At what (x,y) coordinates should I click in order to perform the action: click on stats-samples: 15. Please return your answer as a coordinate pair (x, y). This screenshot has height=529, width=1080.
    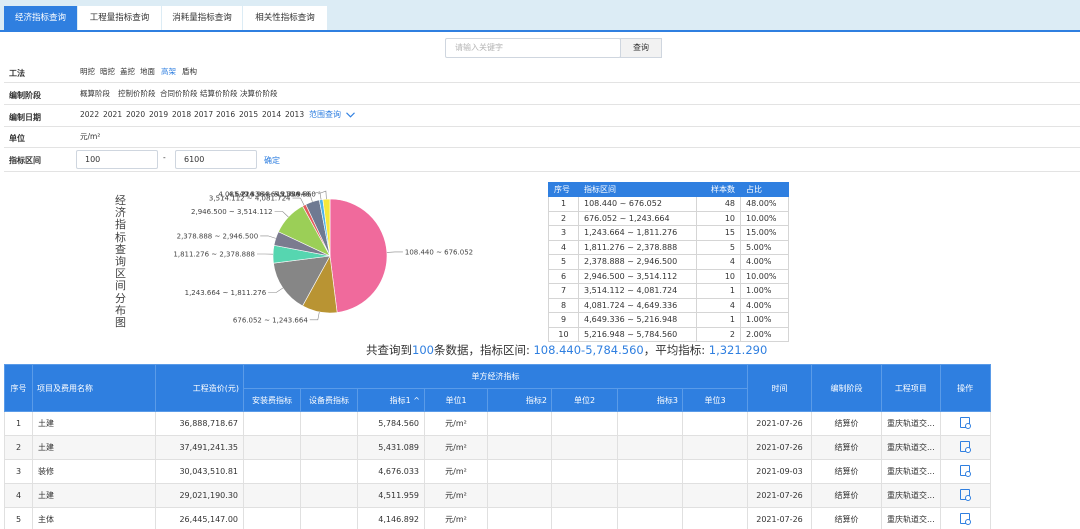
    Looking at the image, I should click on (718, 233).